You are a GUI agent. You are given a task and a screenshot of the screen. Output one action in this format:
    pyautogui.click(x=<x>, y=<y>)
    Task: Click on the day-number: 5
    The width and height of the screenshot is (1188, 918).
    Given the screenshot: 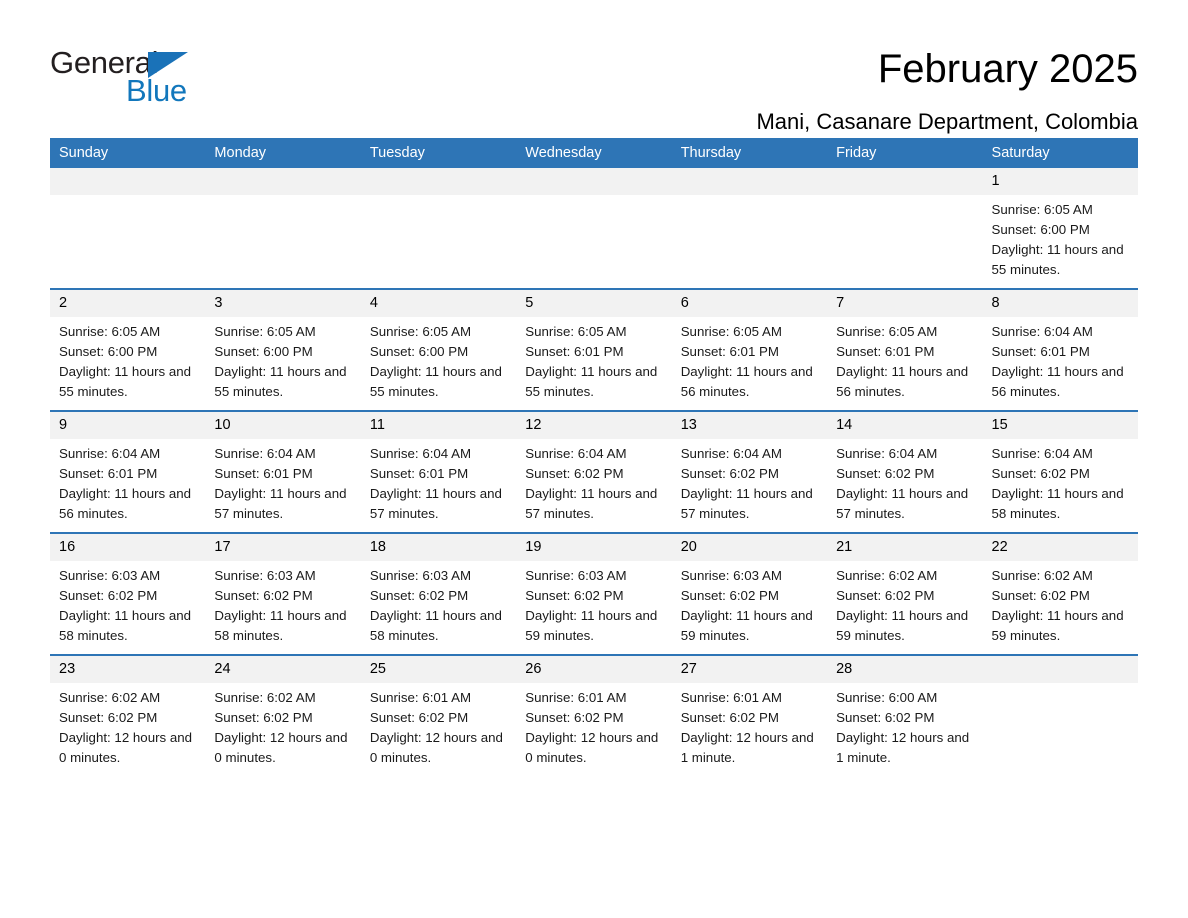 What is the action you would take?
    pyautogui.click(x=594, y=303)
    